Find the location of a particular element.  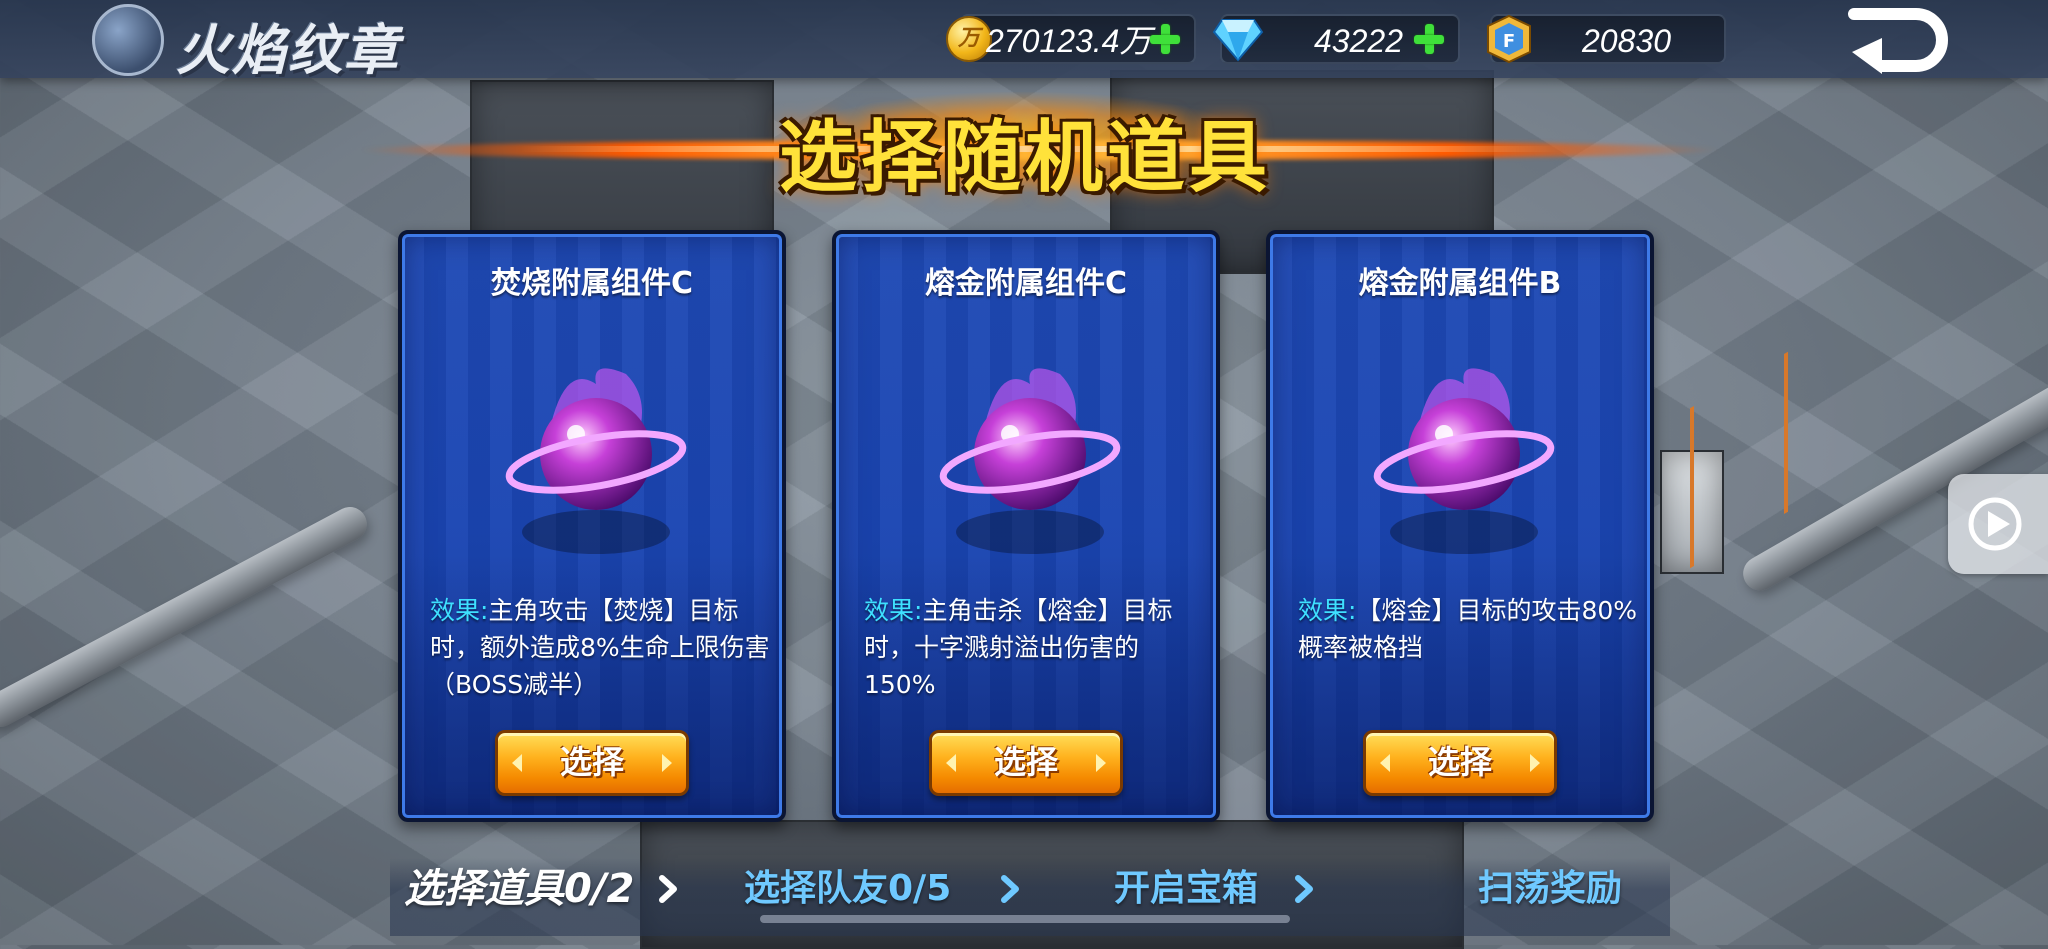

item-effect: 效果:主角攻击【焚烧】目标时，额外造成8%生命上限伤害（BOSS减半） is located at coordinates (600, 647).